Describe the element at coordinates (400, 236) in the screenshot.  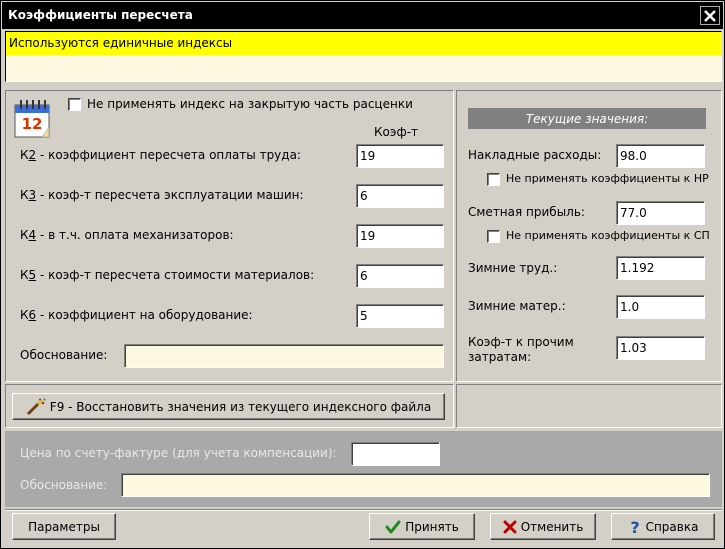
I see `k4-input: 19` at that location.